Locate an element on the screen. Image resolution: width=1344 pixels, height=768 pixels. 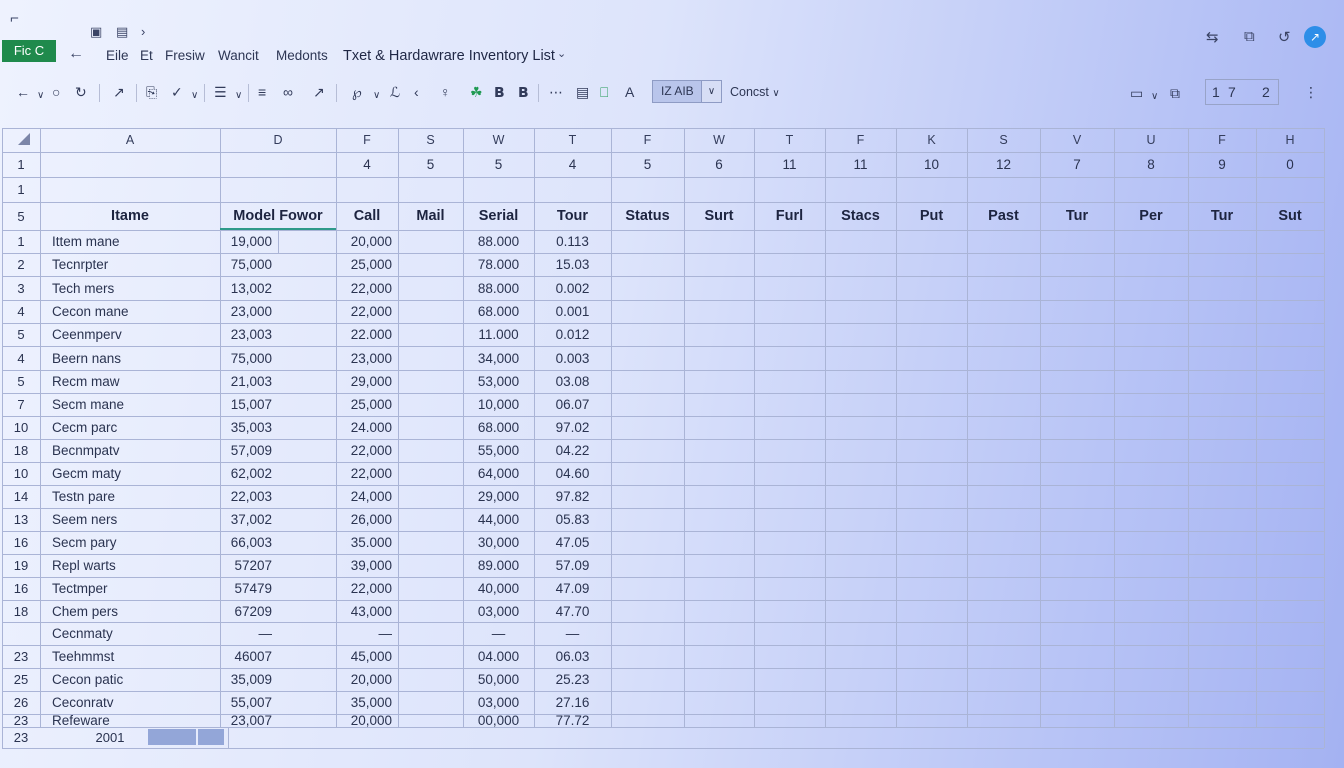
cell-tour: 57.09 is located at coordinates (572, 566).